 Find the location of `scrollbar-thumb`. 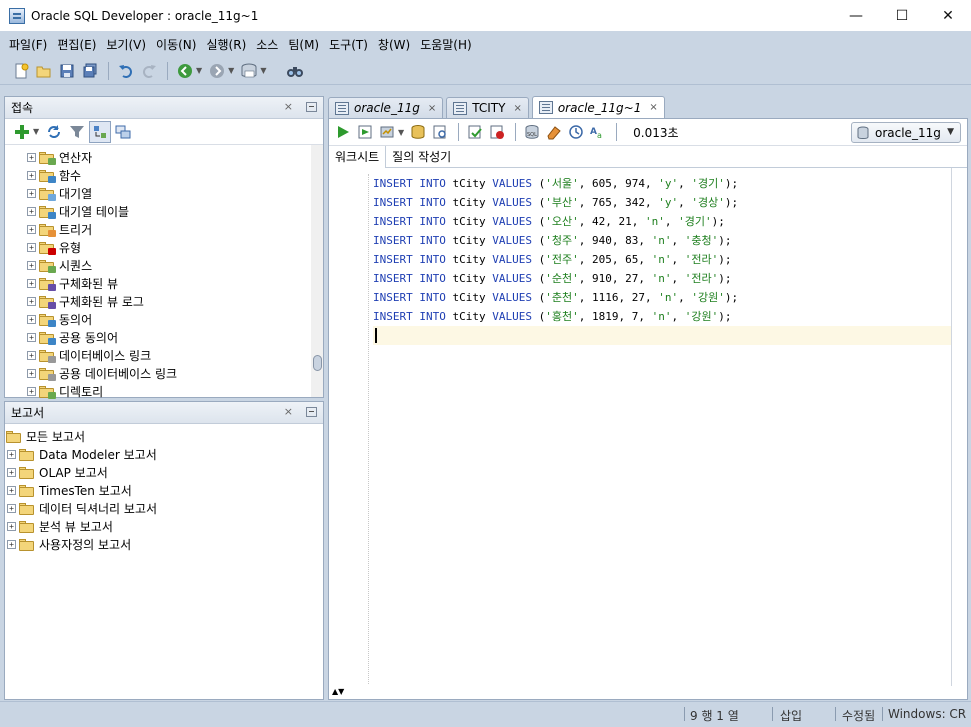

scrollbar-thumb is located at coordinates (317, 363).